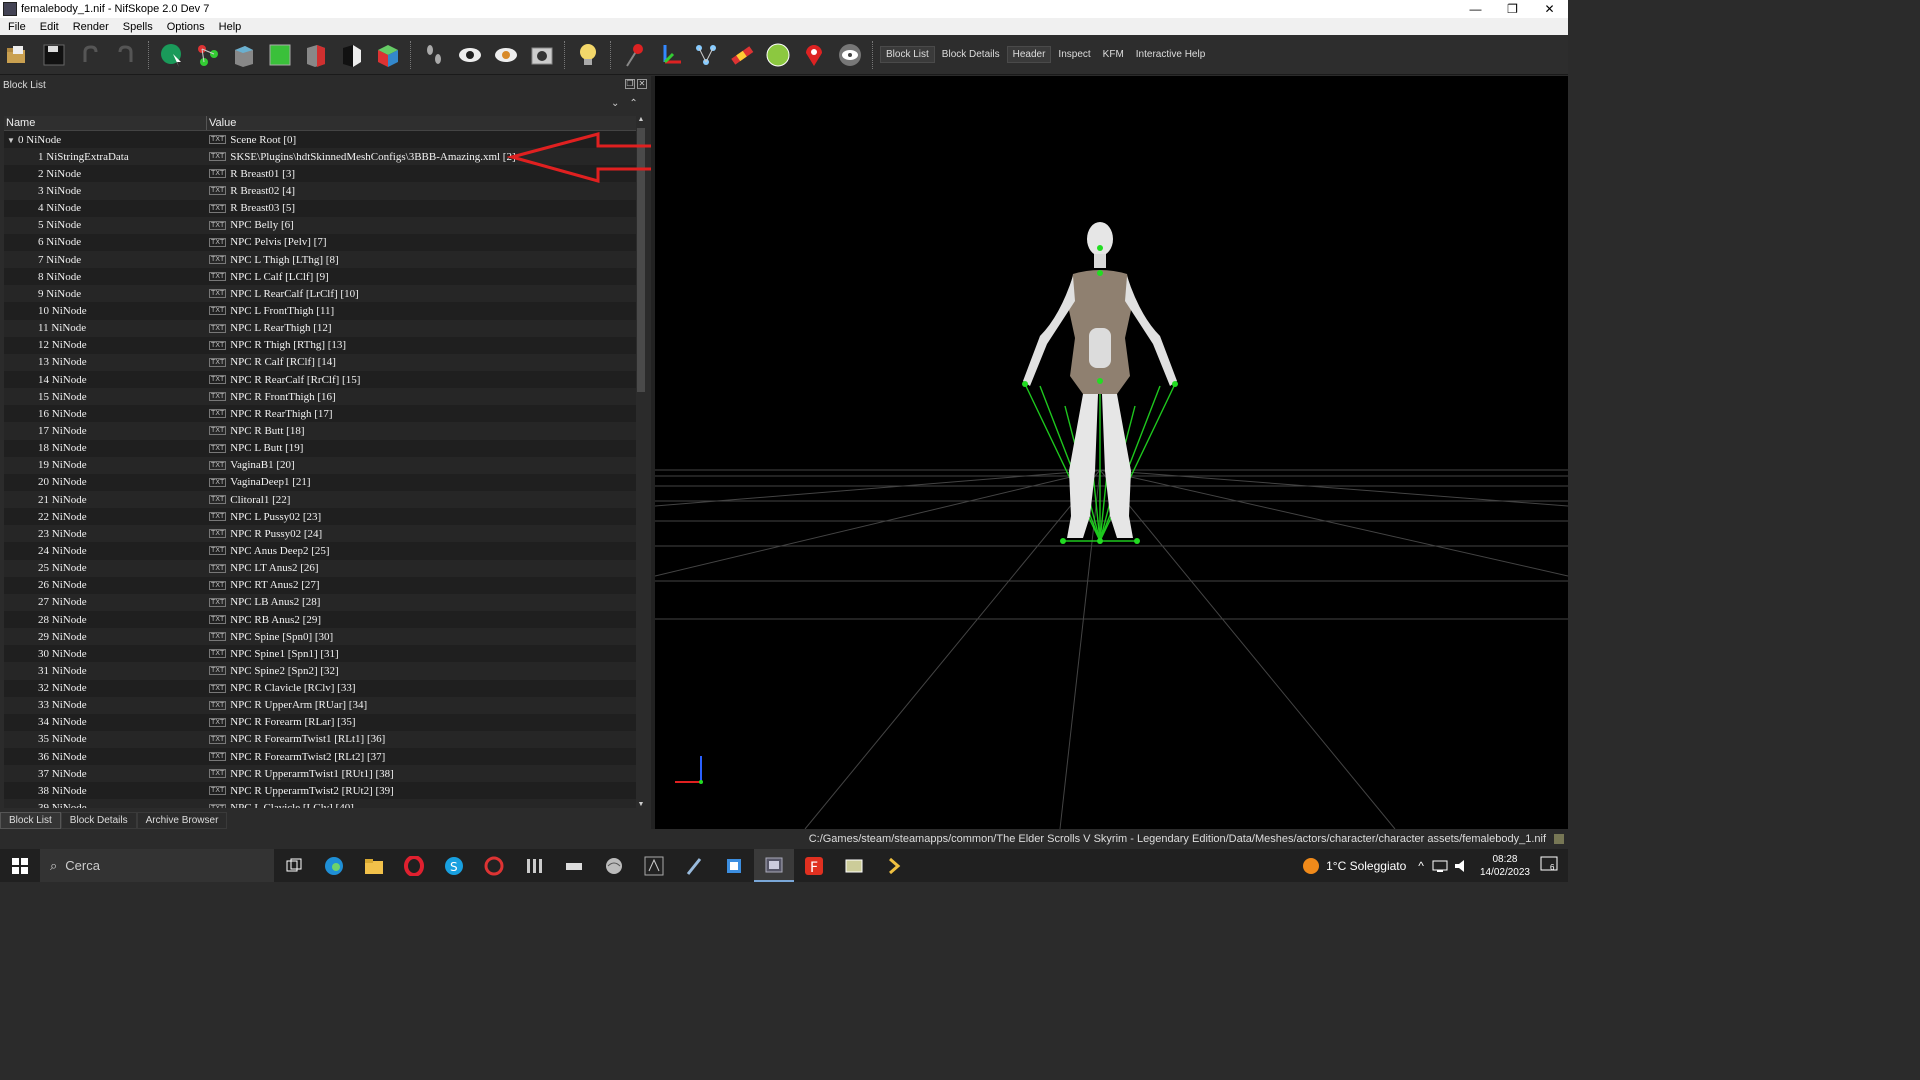 This screenshot has width=1920, height=1080. Describe the element at coordinates (414, 865) in the screenshot. I see `taskbar-opera` at that location.